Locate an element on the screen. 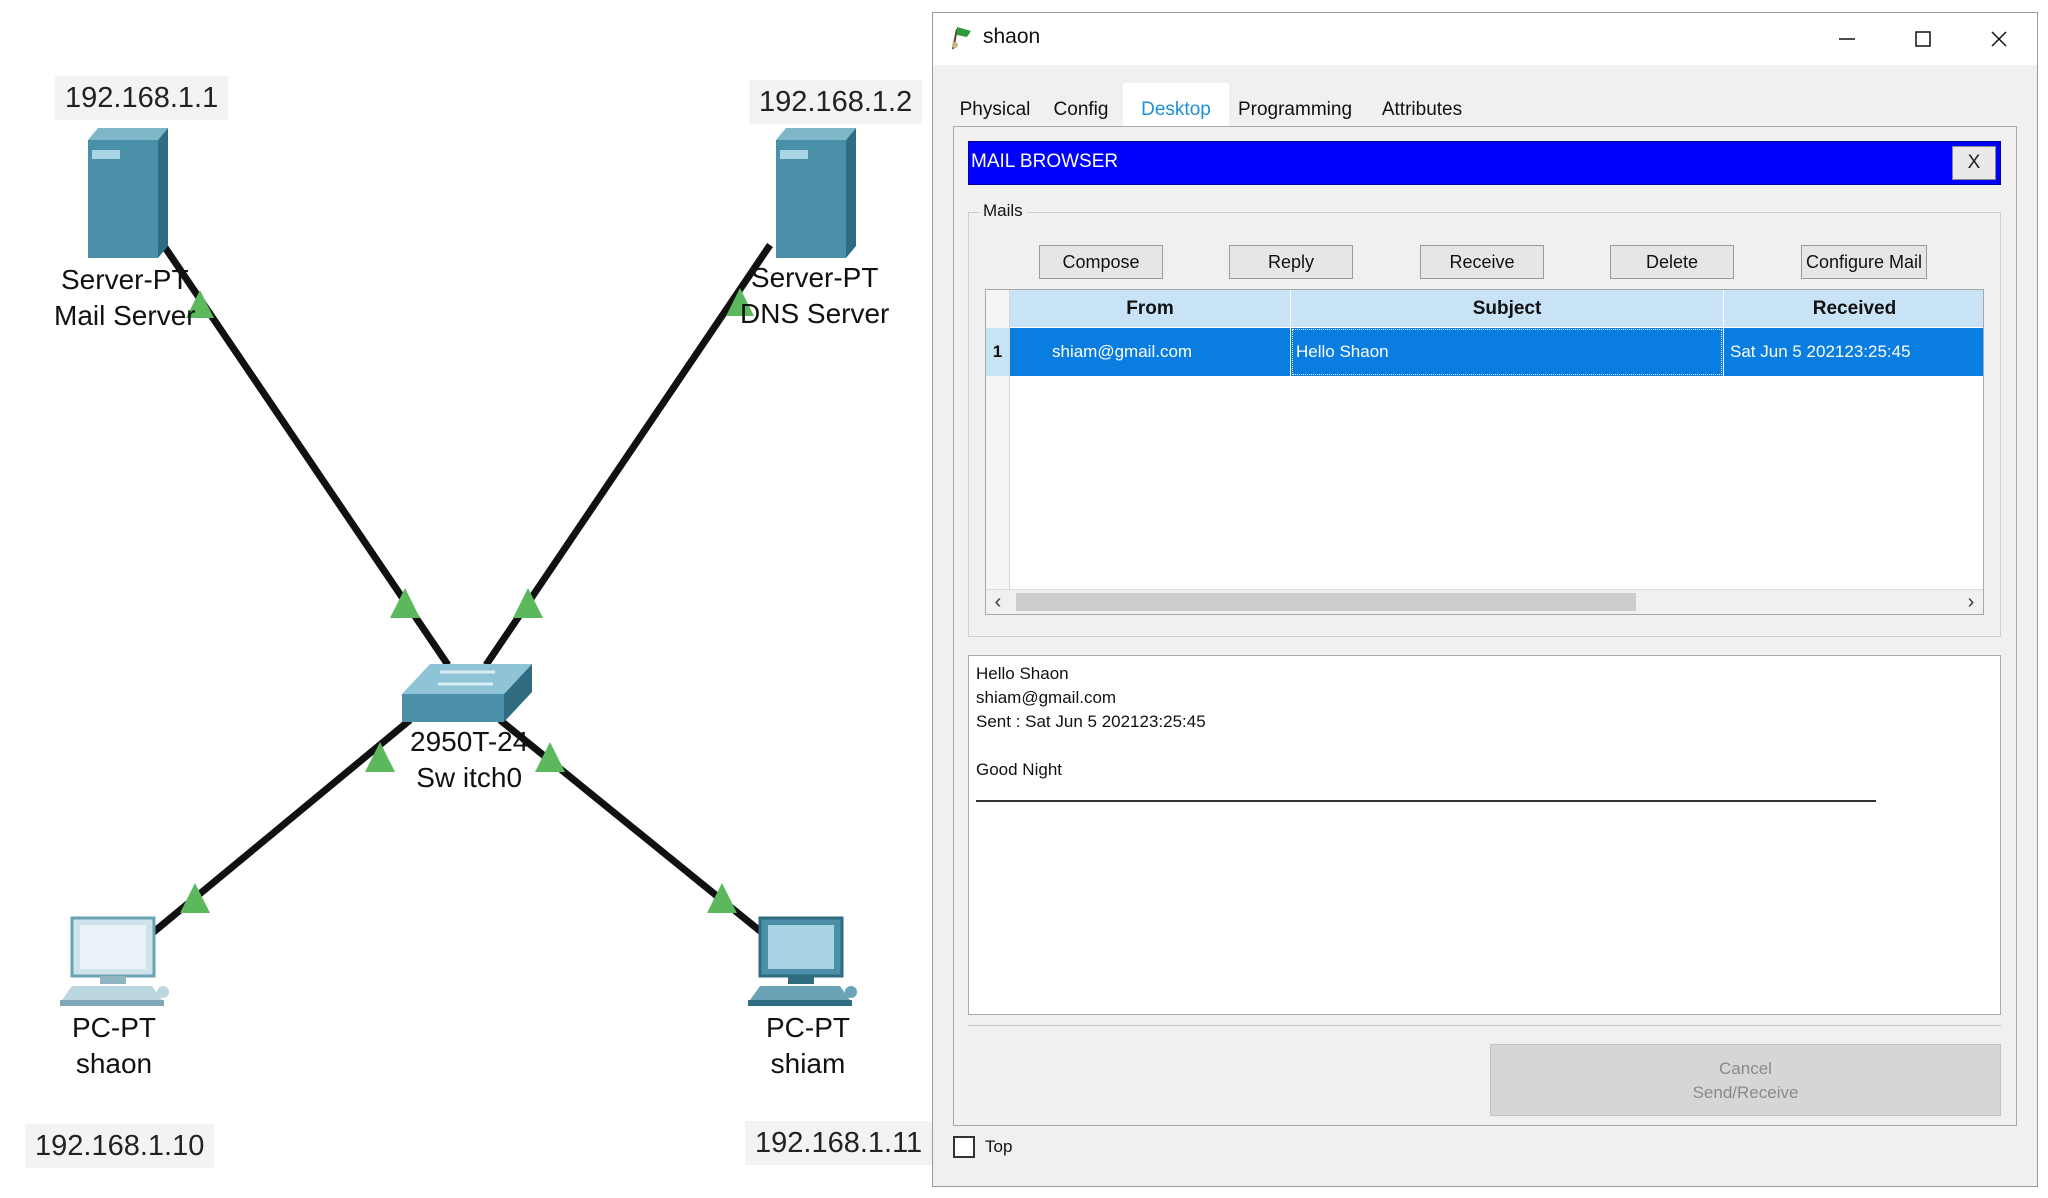 The image size is (2048, 1198). device-name: Mail Server is located at coordinates (125, 315).